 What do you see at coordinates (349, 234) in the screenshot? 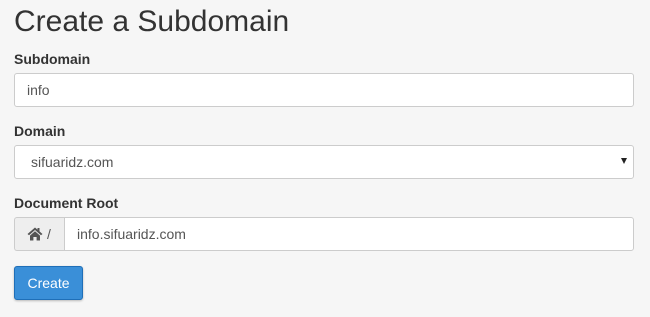
I see `document-root-input` at bounding box center [349, 234].